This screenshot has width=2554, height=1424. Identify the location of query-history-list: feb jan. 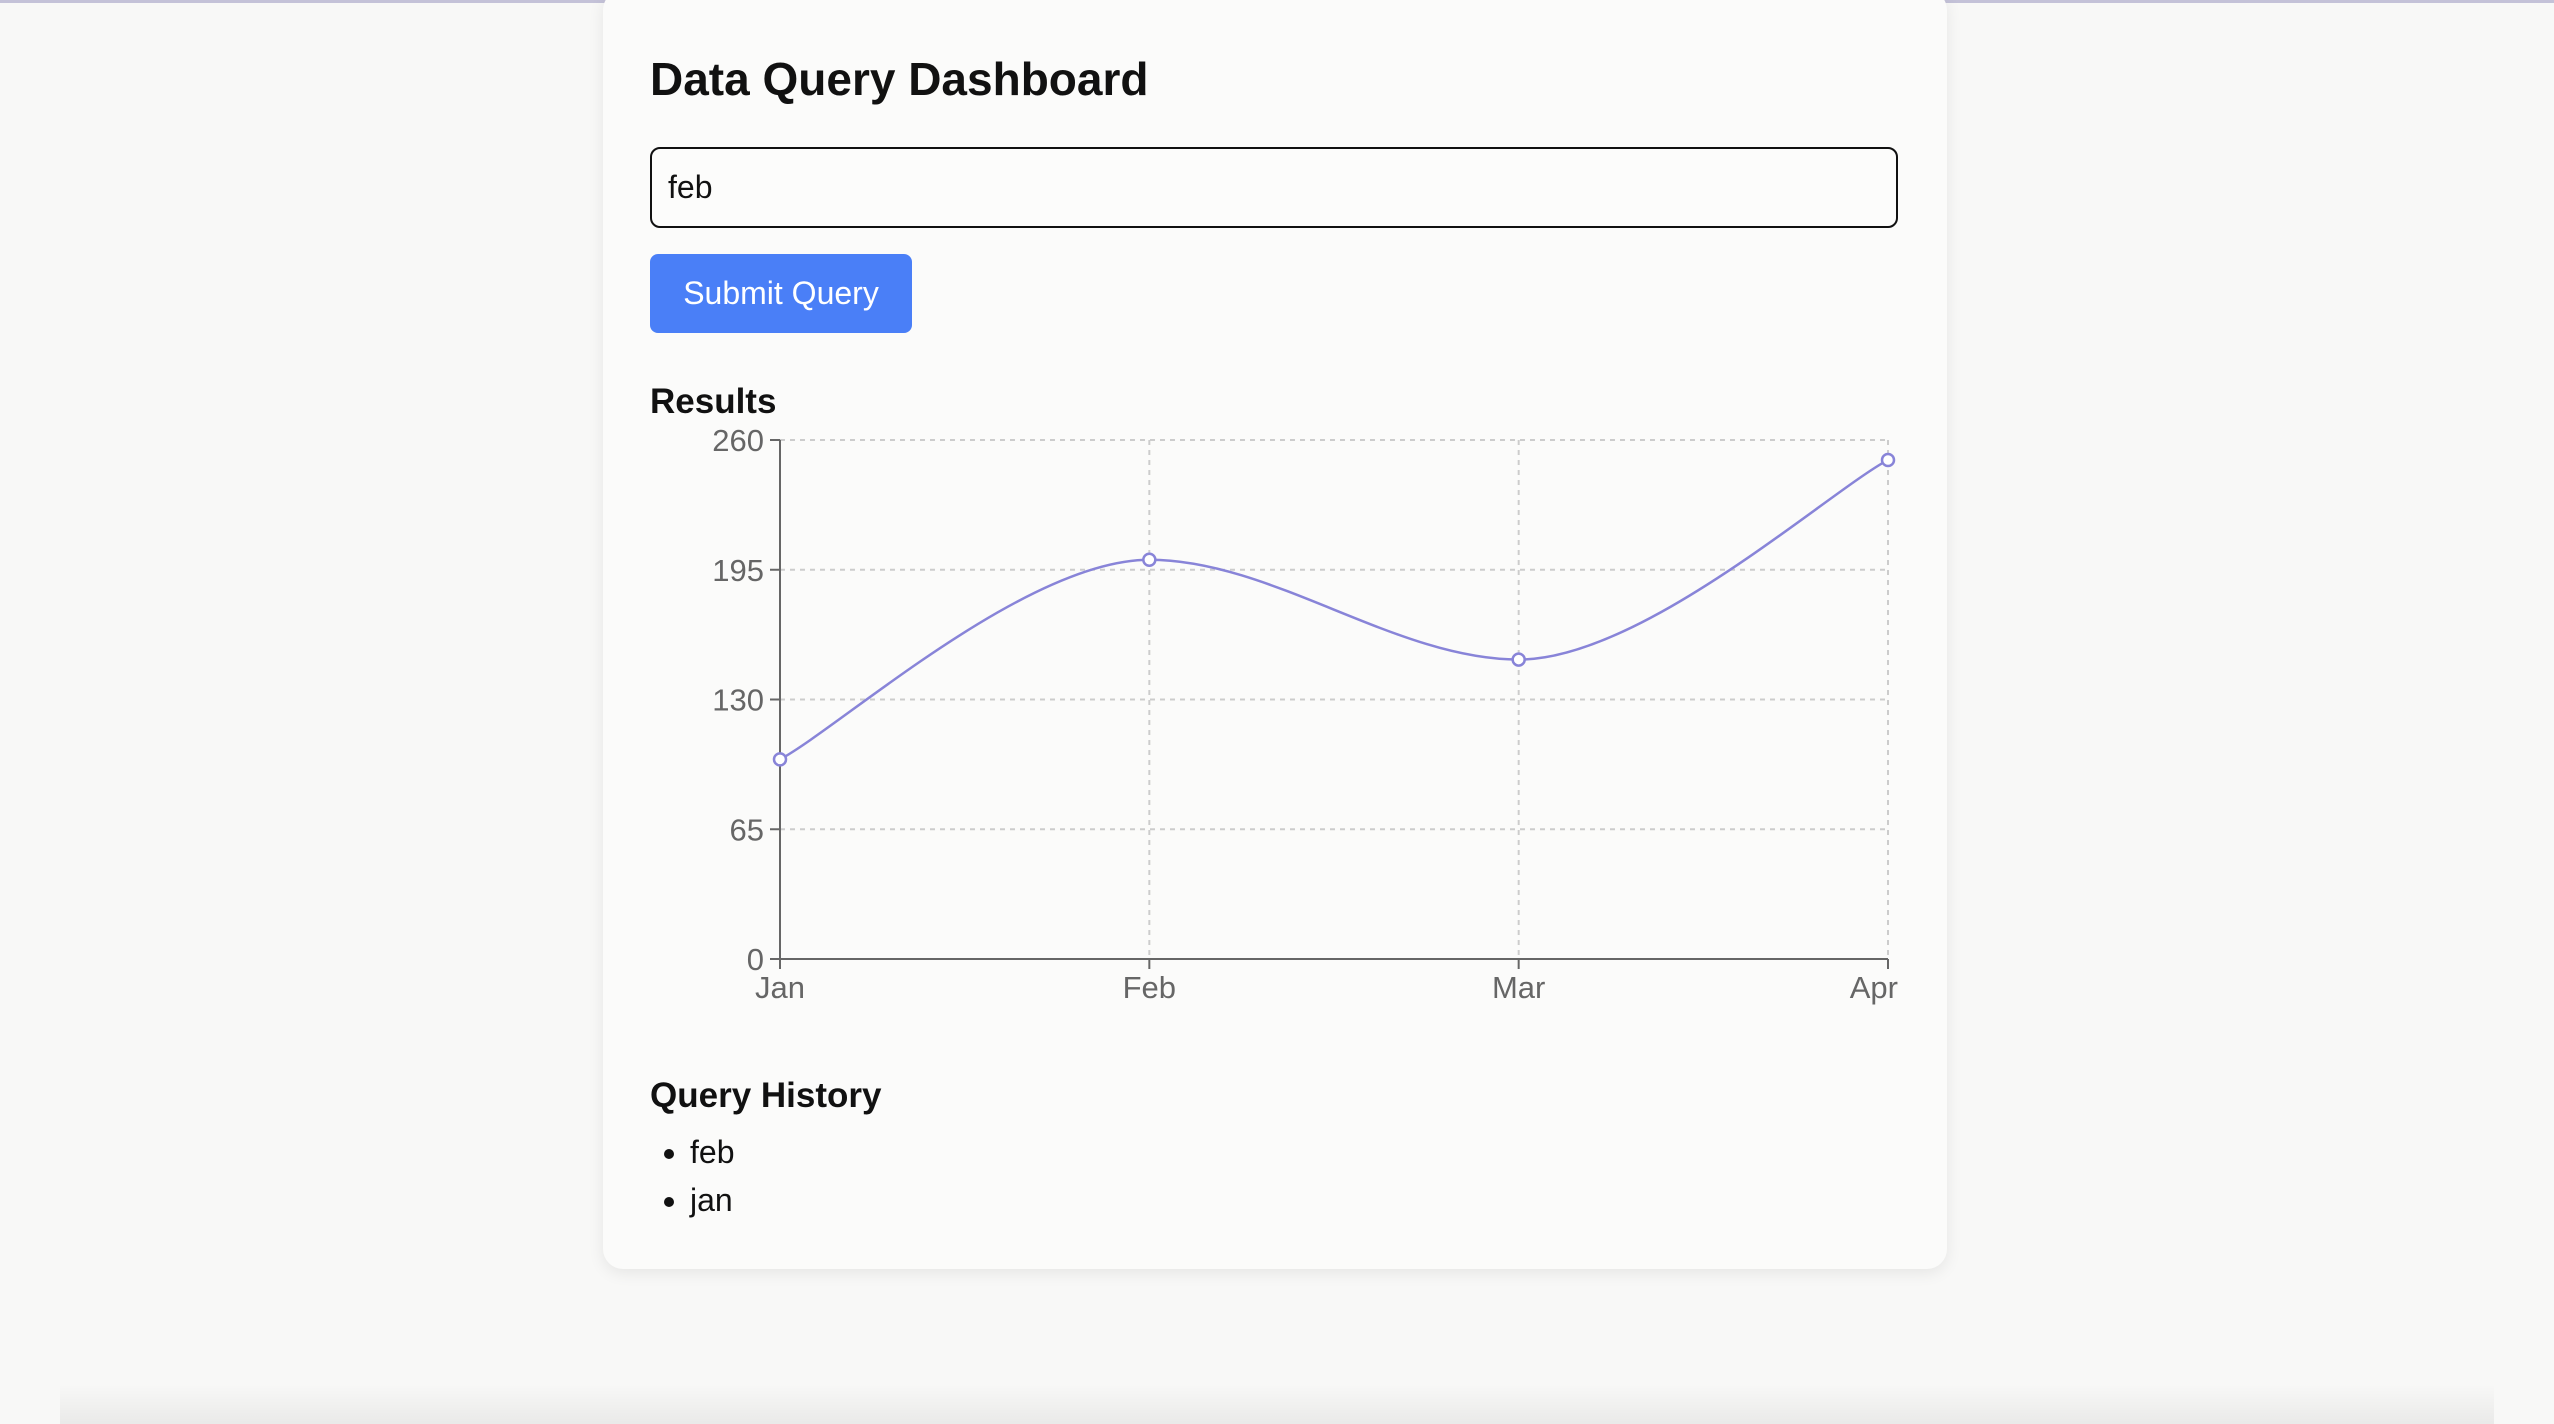
(692, 1176).